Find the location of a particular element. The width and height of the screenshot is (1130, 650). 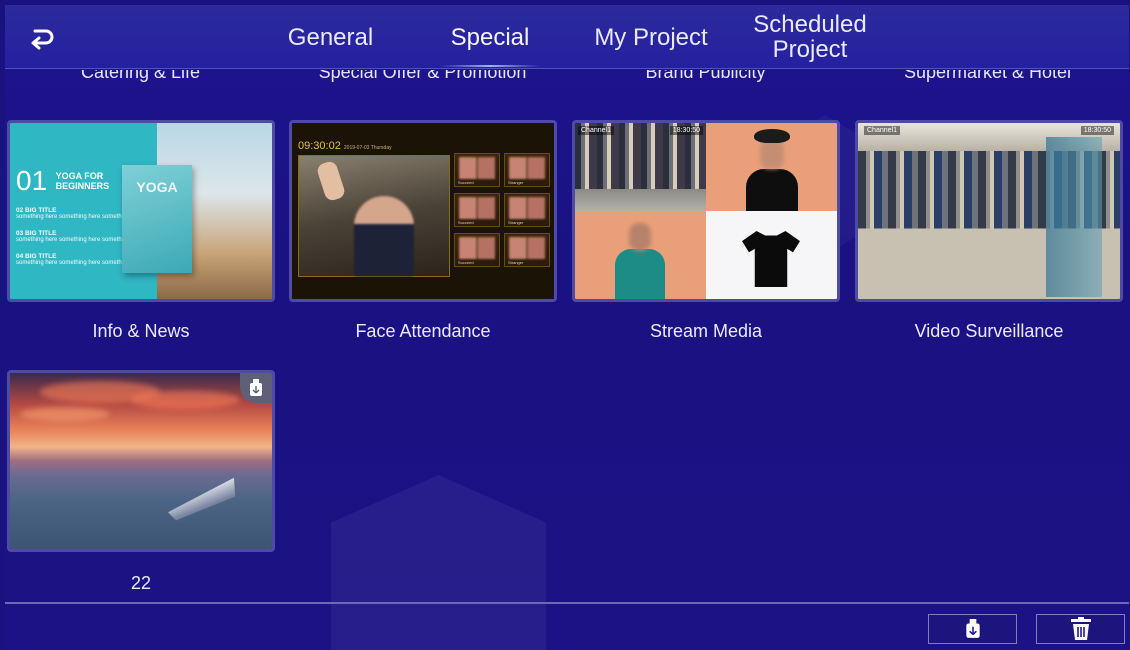

thumbnail-tshirt is located at coordinates (771, 259).